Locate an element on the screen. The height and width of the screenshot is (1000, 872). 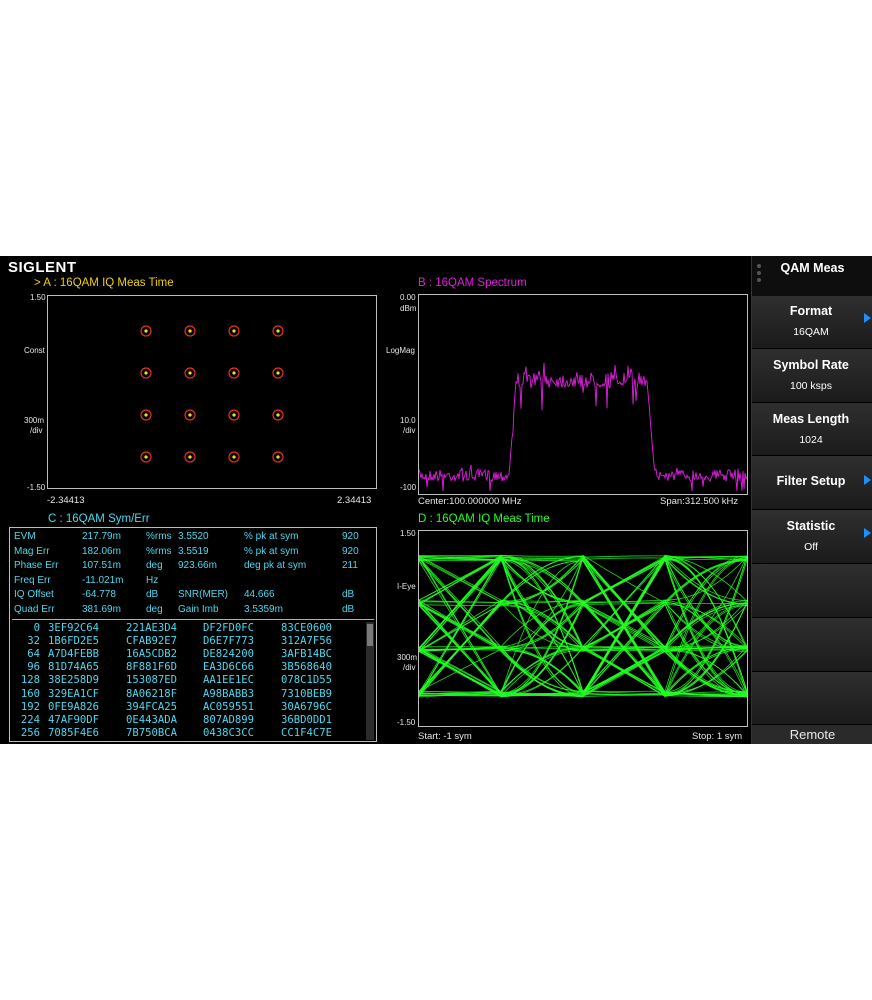
symbol-word: 394FCA25 is located at coordinates (152, 706).